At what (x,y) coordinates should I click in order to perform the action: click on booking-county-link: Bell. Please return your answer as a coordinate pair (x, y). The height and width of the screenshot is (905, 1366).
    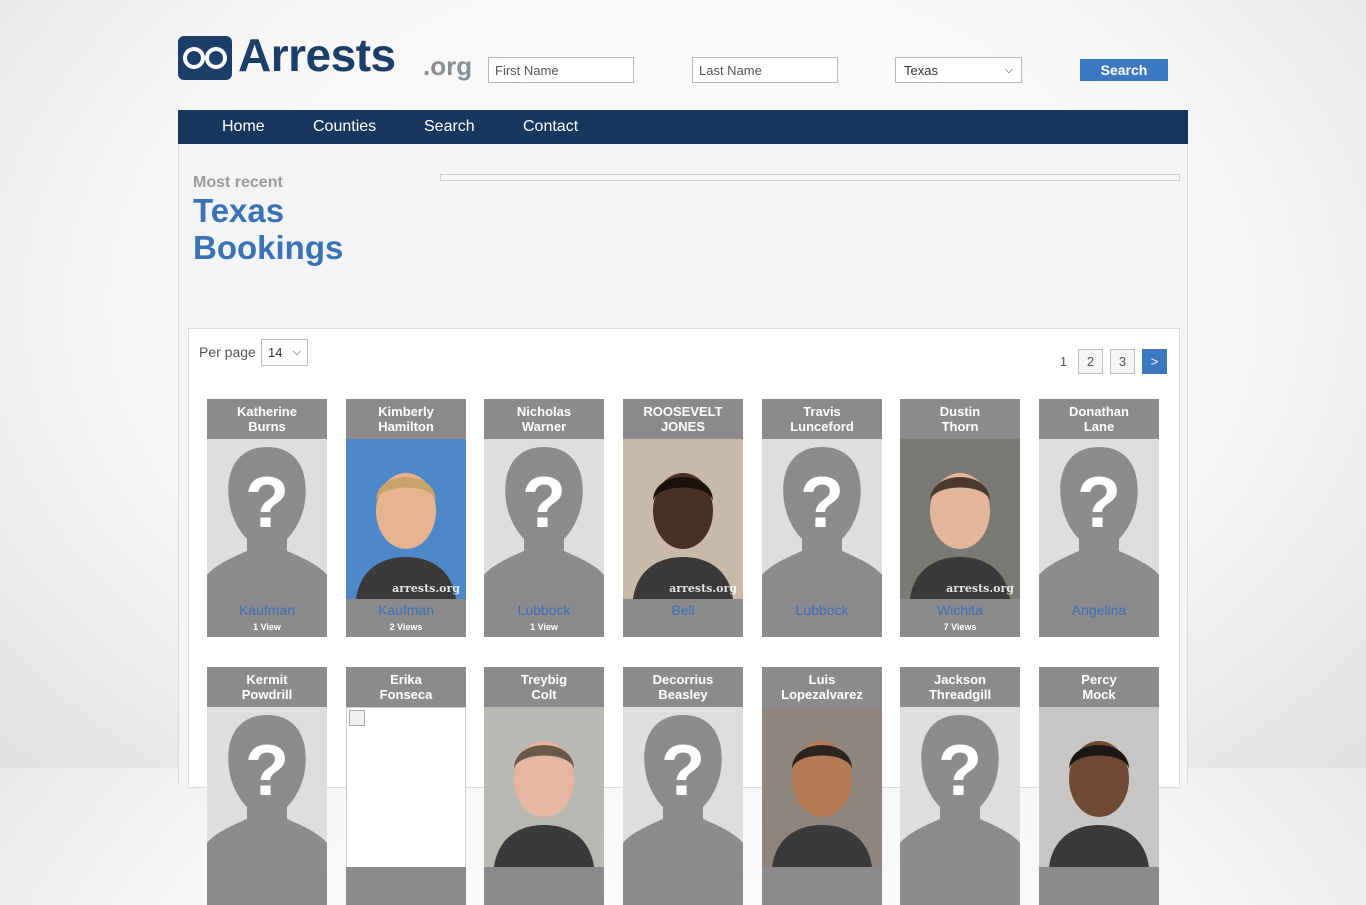
    Looking at the image, I should click on (683, 610).